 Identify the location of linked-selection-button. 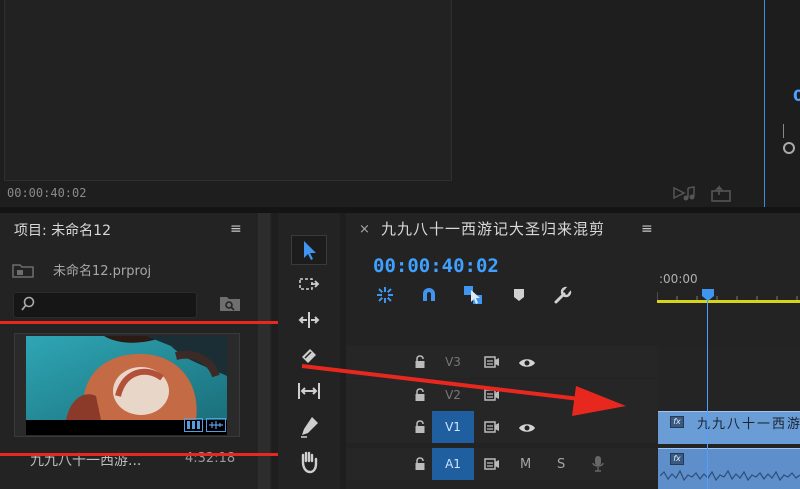
(473, 295).